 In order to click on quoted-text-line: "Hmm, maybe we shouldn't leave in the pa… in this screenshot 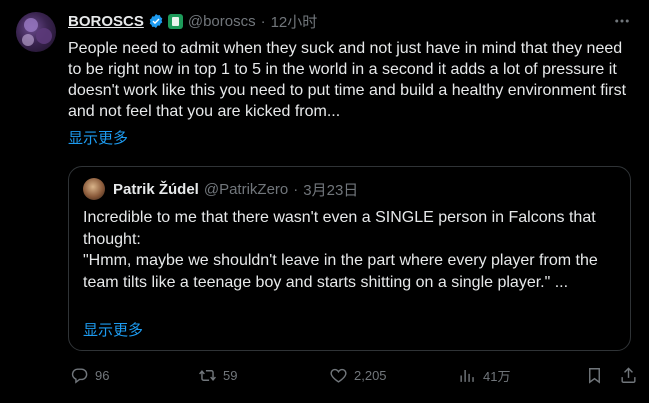, I will do `click(340, 271)`.